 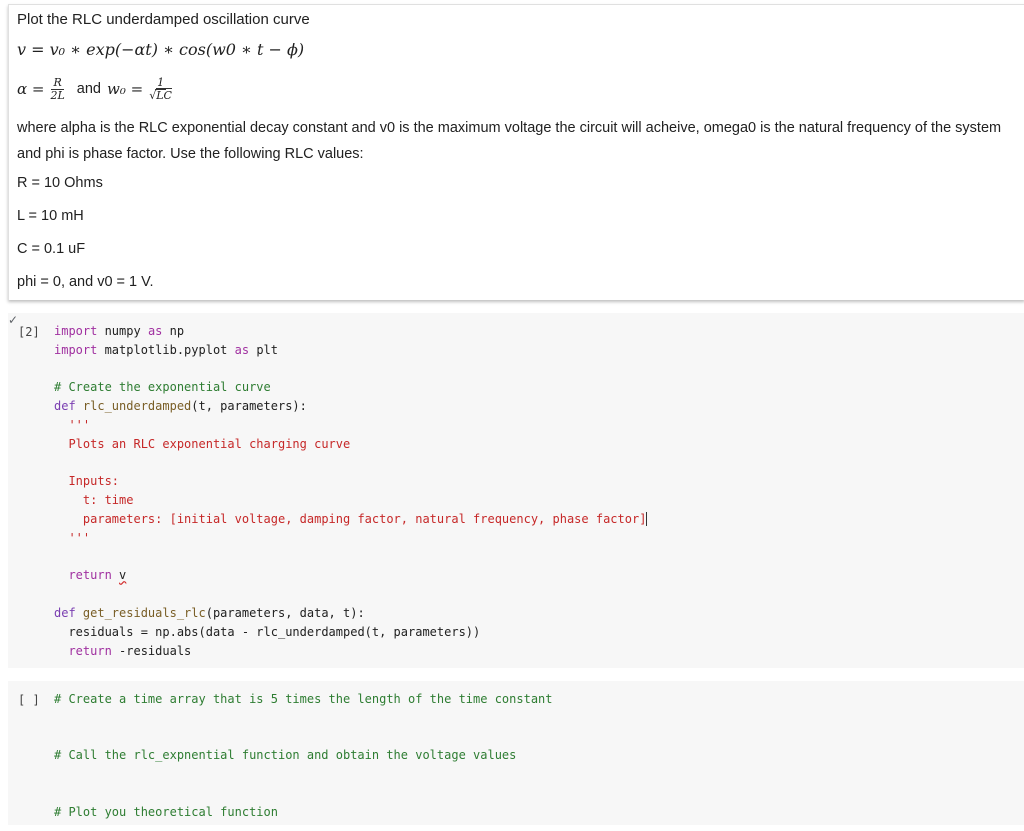 I want to click on alpha-fraction: R 2L, so click(x=57, y=88).